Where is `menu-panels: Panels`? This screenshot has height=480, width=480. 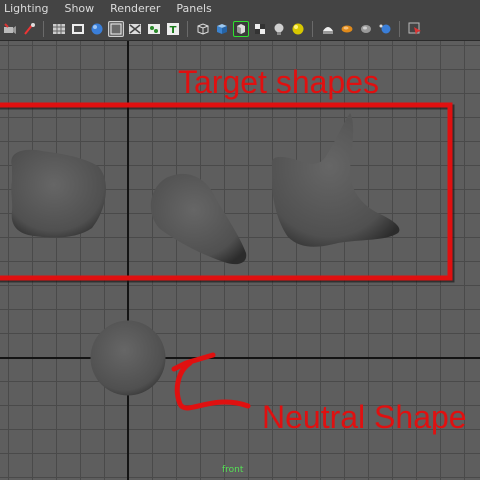 menu-panels: Panels is located at coordinates (193, 9).